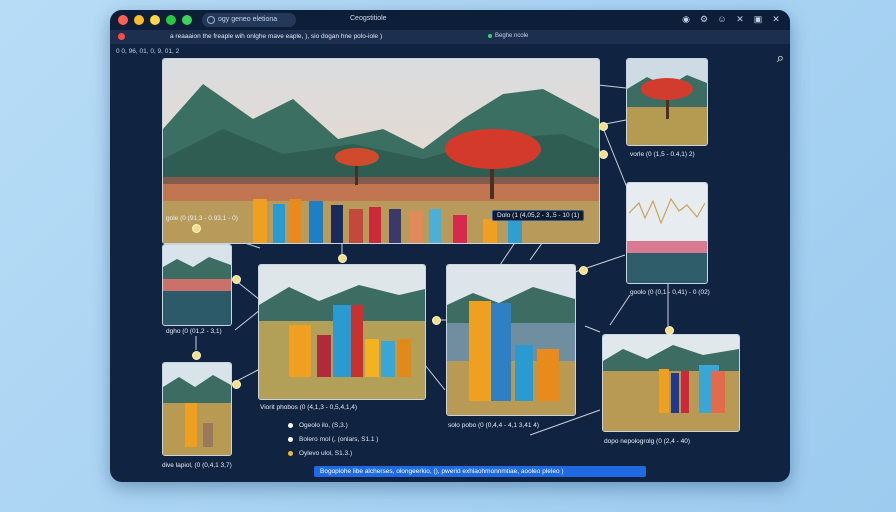  What do you see at coordinates (197, 465) in the screenshot?
I see `left-bottom-caption: dive lapiol, (0 (0,4,1 3,7)` at bounding box center [197, 465].